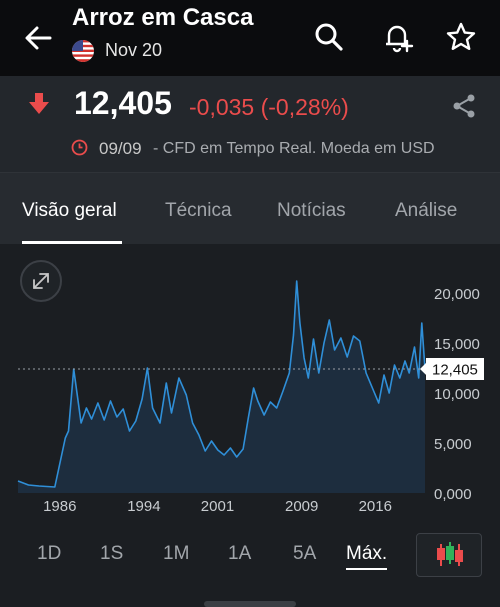 Image resolution: width=500 pixels, height=607 pixels. What do you see at coordinates (176, 554) in the screenshot?
I see `range-1m: 1M` at bounding box center [176, 554].